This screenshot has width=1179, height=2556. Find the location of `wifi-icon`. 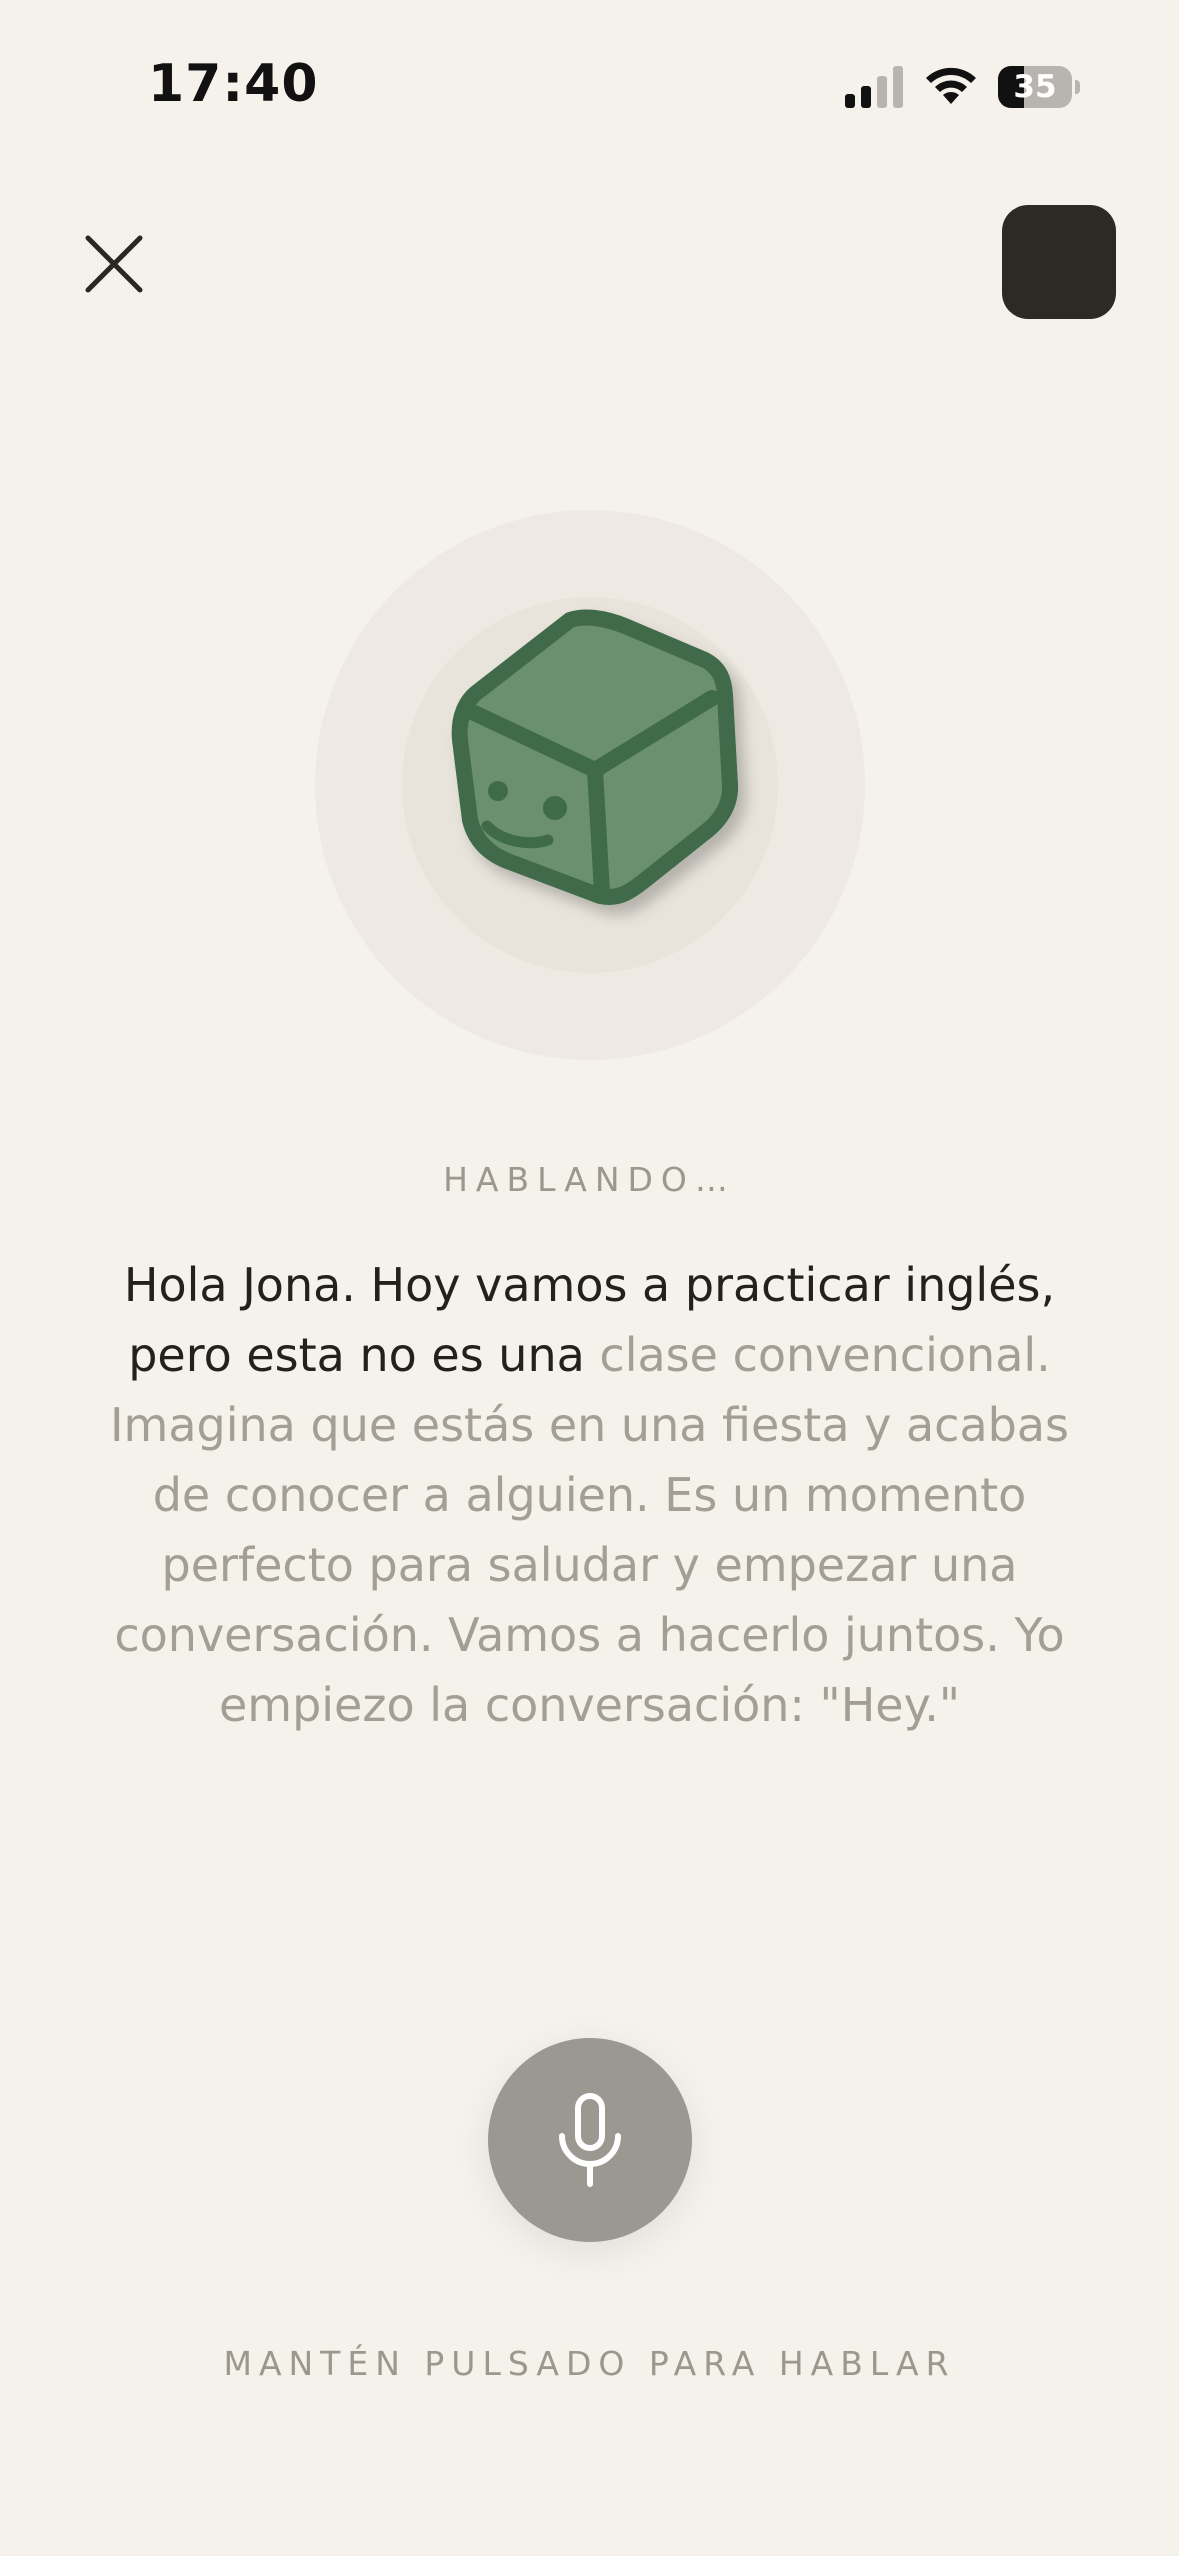

wifi-icon is located at coordinates (951, 85).